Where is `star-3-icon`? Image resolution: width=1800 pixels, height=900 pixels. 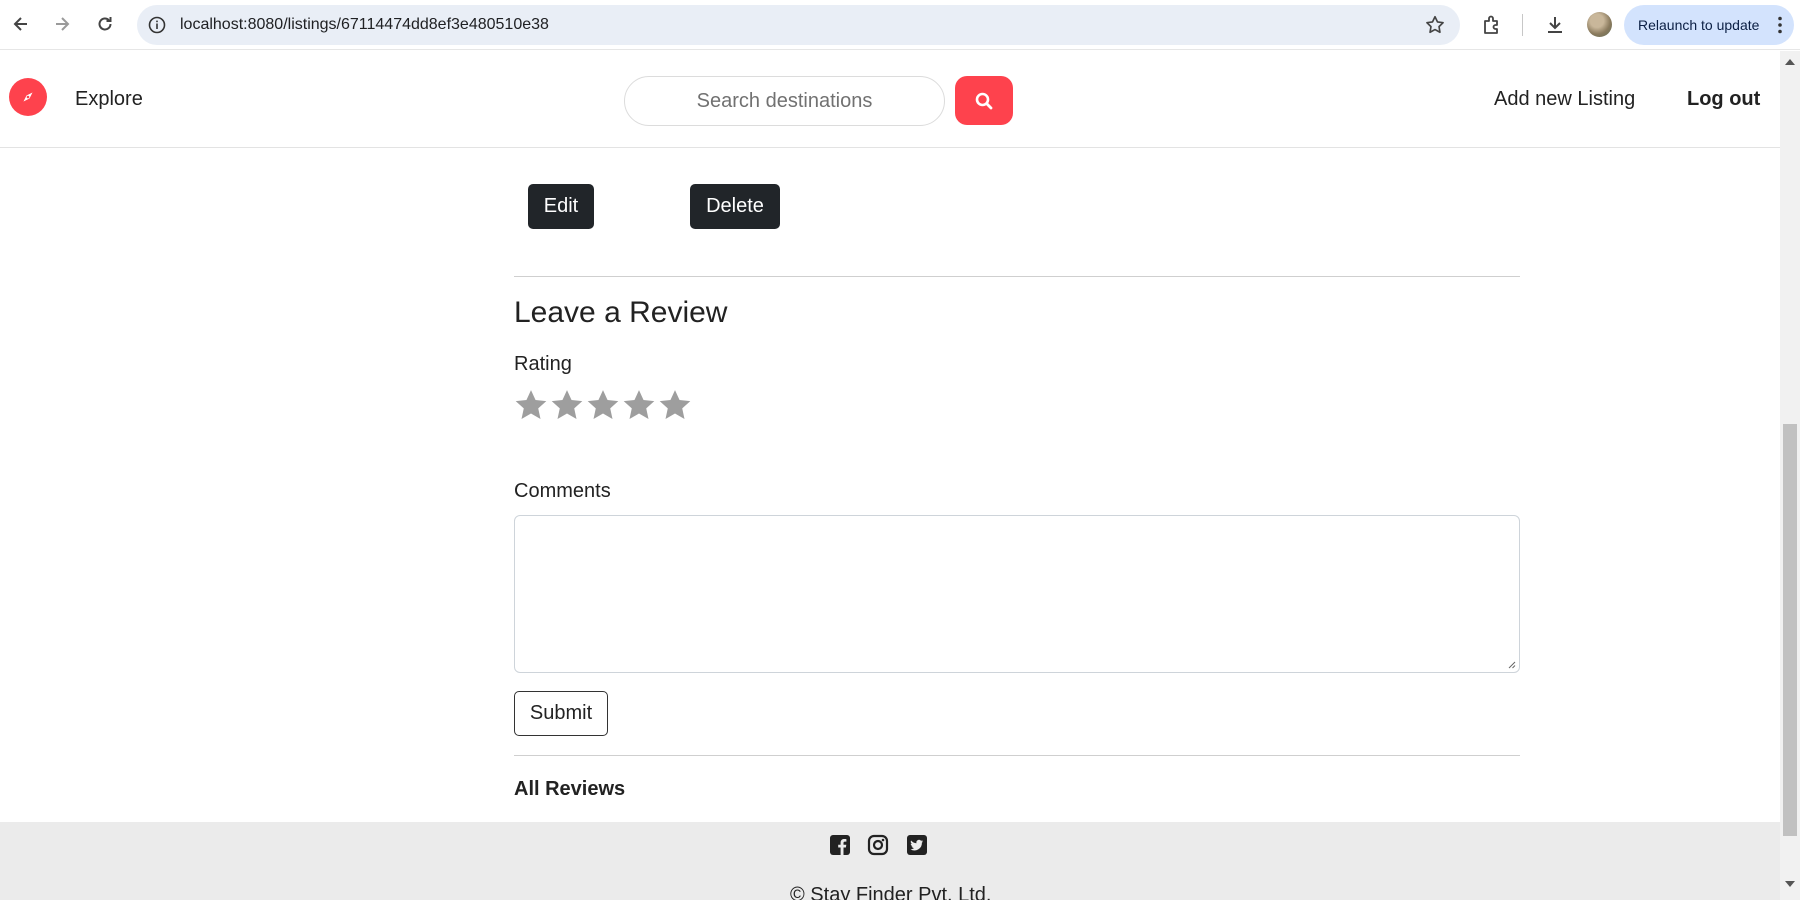
star-3-icon is located at coordinates (603, 405).